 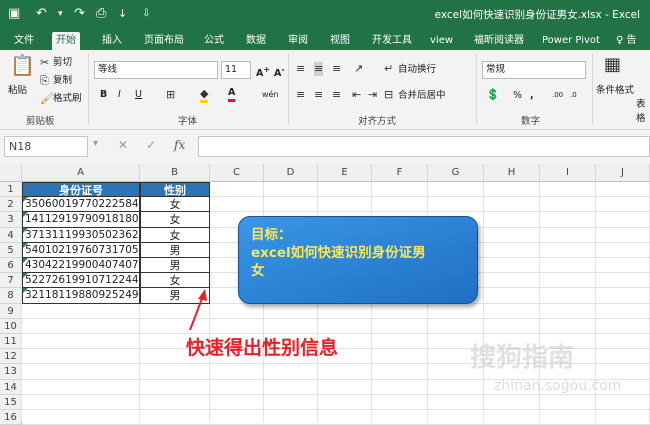 What do you see at coordinates (558, 386) in the screenshot?
I see `watermark-url: zhinan.sogou.com` at bounding box center [558, 386].